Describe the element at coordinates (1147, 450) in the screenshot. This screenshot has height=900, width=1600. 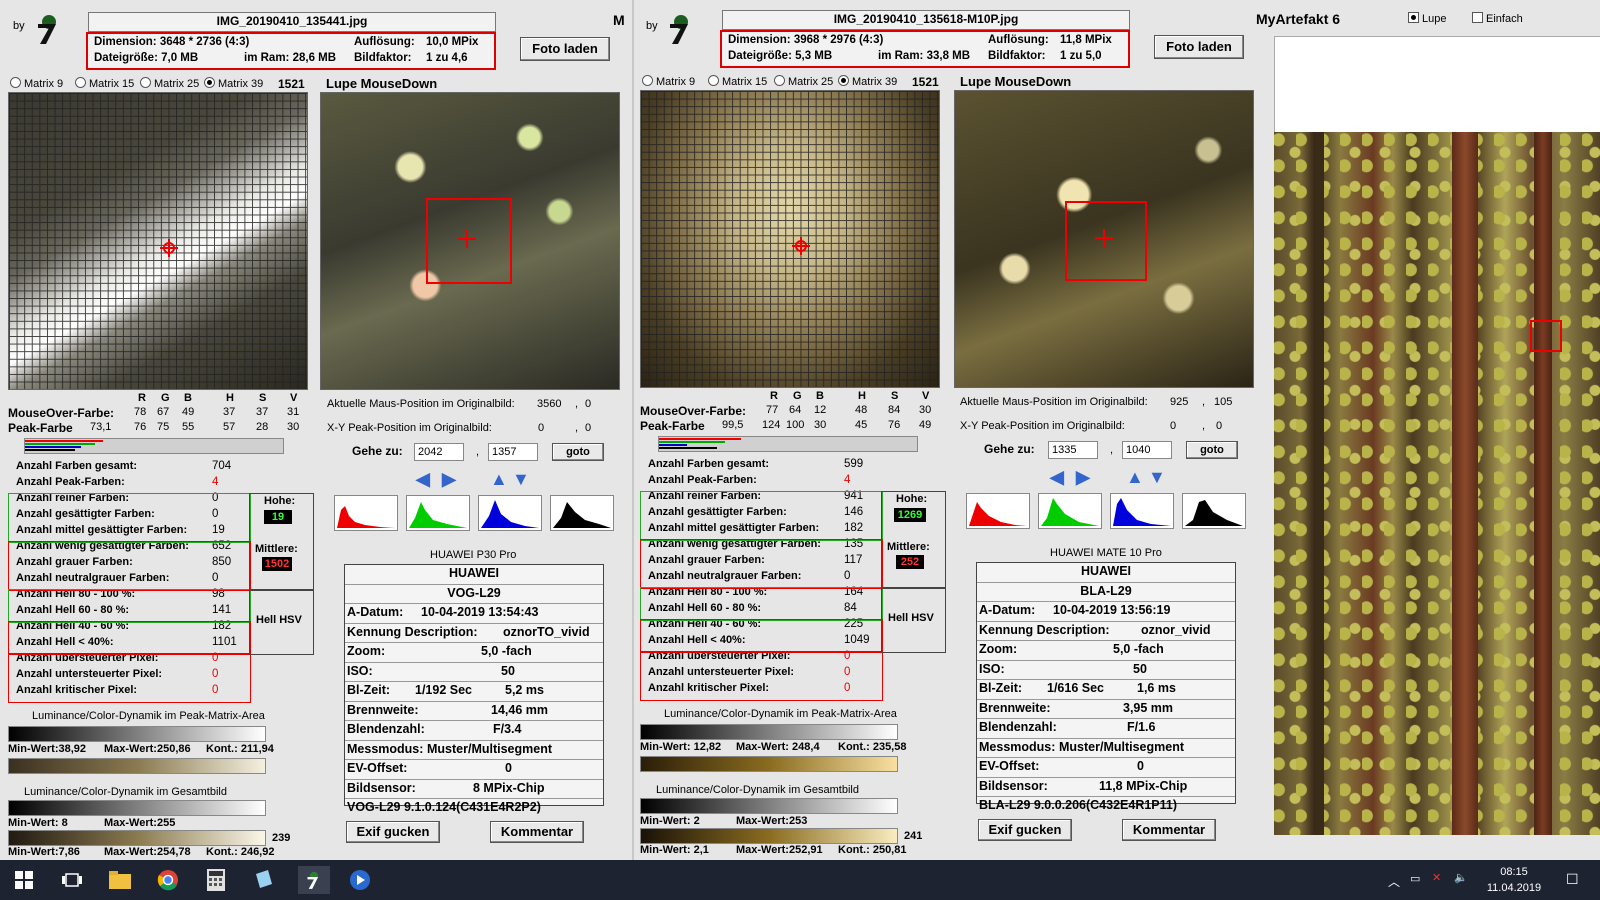
I see `goto-y-input: 1040` at that location.